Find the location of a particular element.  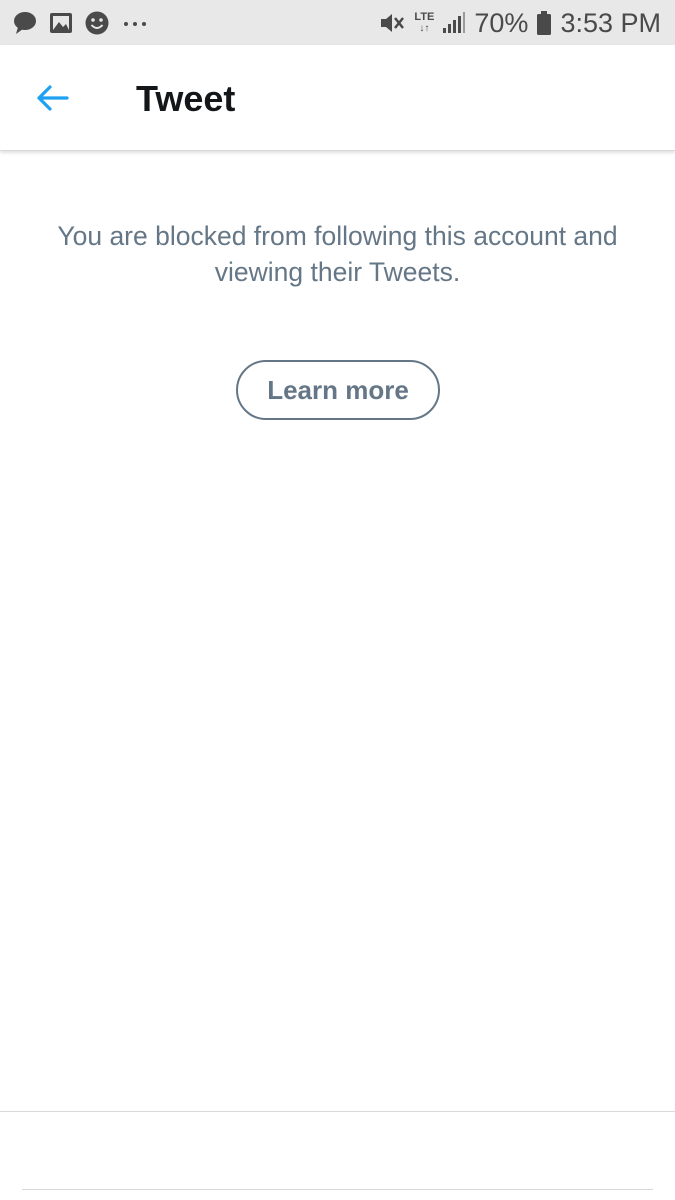

lte-icon: LTE ↓↑ is located at coordinates (424, 23).